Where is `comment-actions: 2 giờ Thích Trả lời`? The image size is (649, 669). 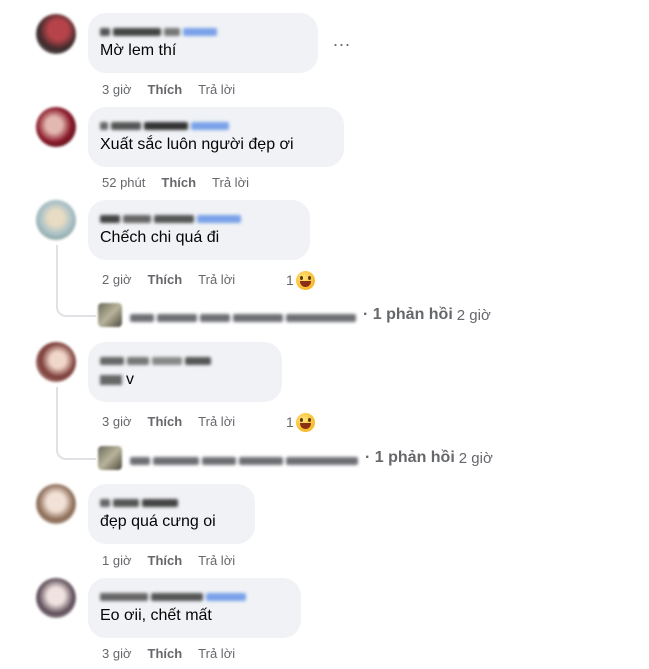
comment-actions: 2 giờ Thích Trả lời is located at coordinates (168, 280).